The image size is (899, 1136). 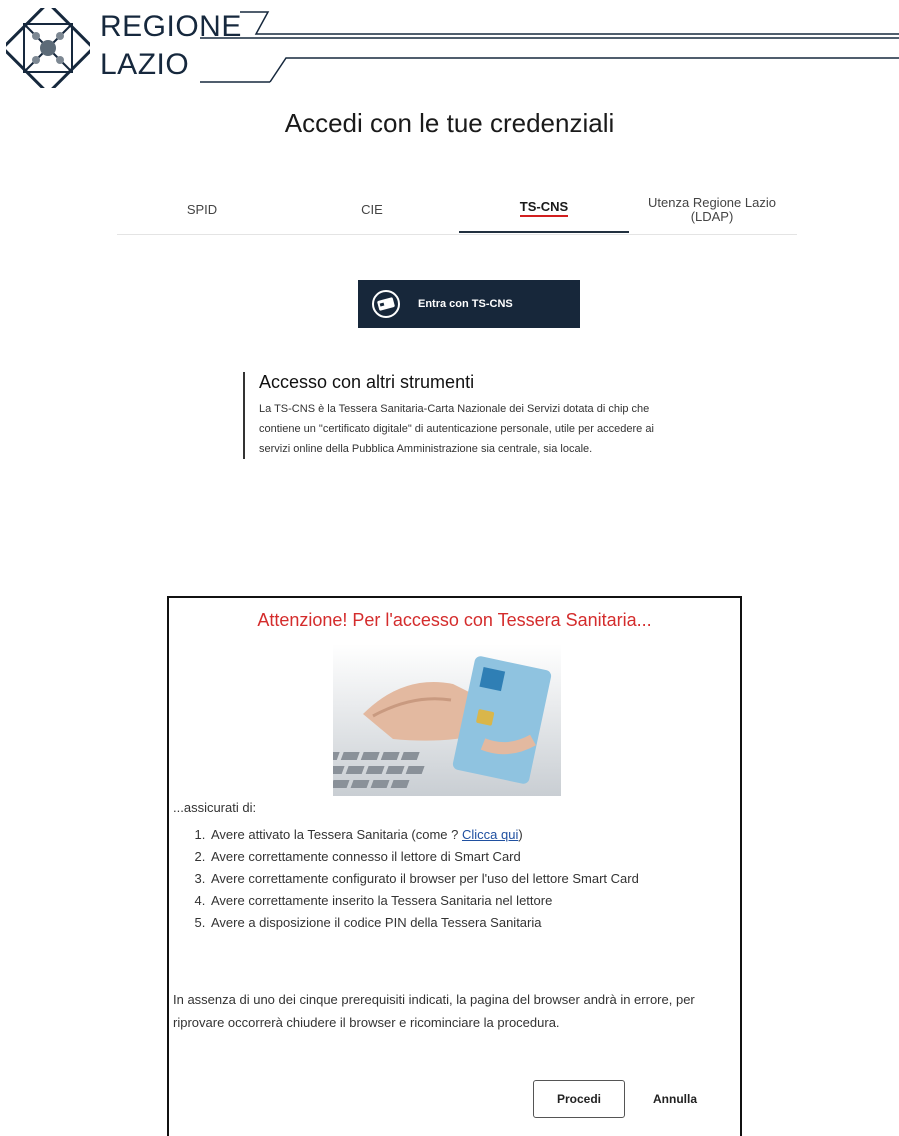 What do you see at coordinates (449, 123) in the screenshot?
I see `page-title: Accedi con le tue credenziali` at bounding box center [449, 123].